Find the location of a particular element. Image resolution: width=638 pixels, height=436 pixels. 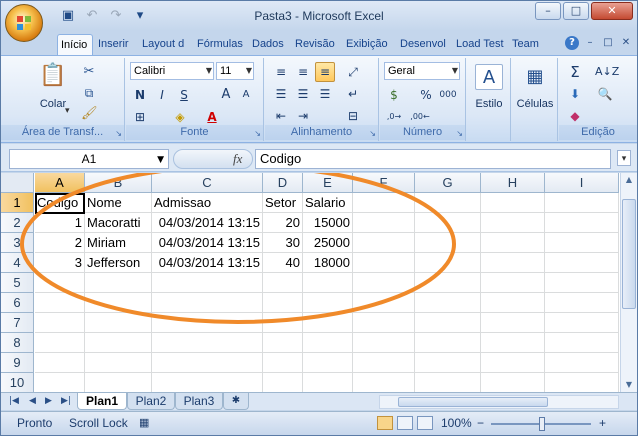

cell-d6 is located at coordinates (283, 303).